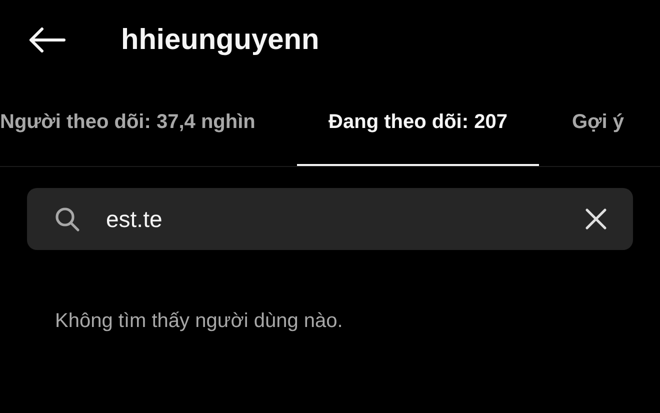 The image size is (660, 413). I want to click on back-arrow-icon, so click(47, 40).